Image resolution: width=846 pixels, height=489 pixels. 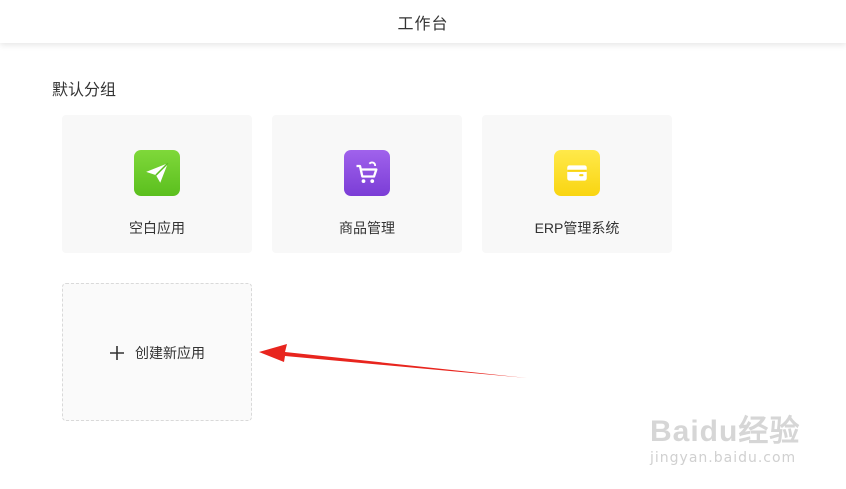 I want to click on watermark: Baidu经验 jingyan.baidu.com, so click(x=740, y=438).